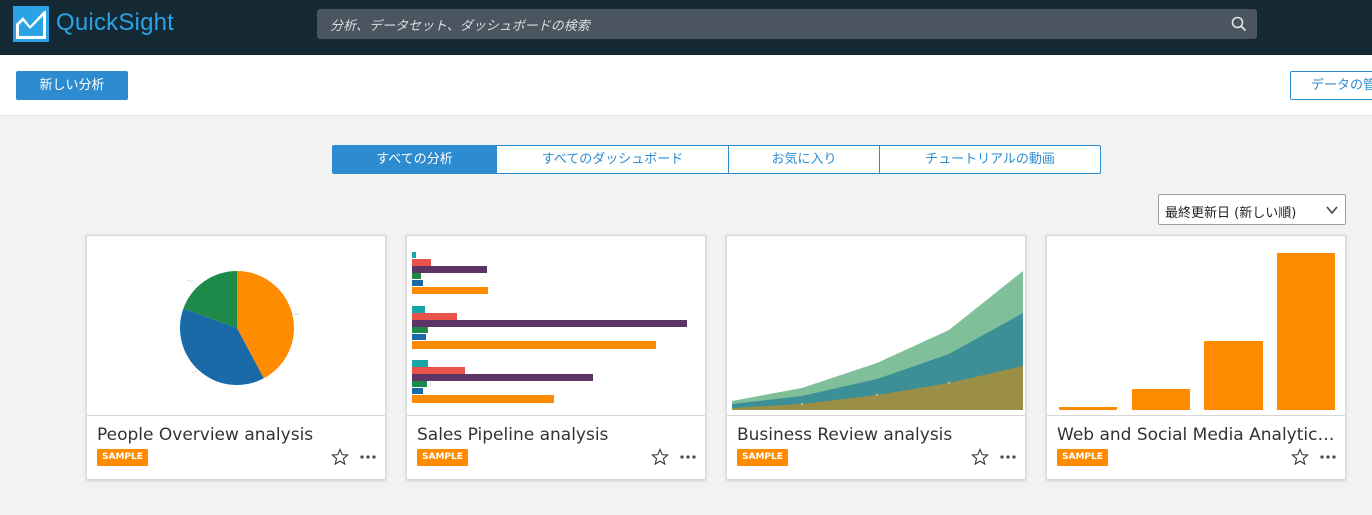  What do you see at coordinates (559, 435) in the screenshot?
I see `card-title: Sales Pipeline analysis` at bounding box center [559, 435].